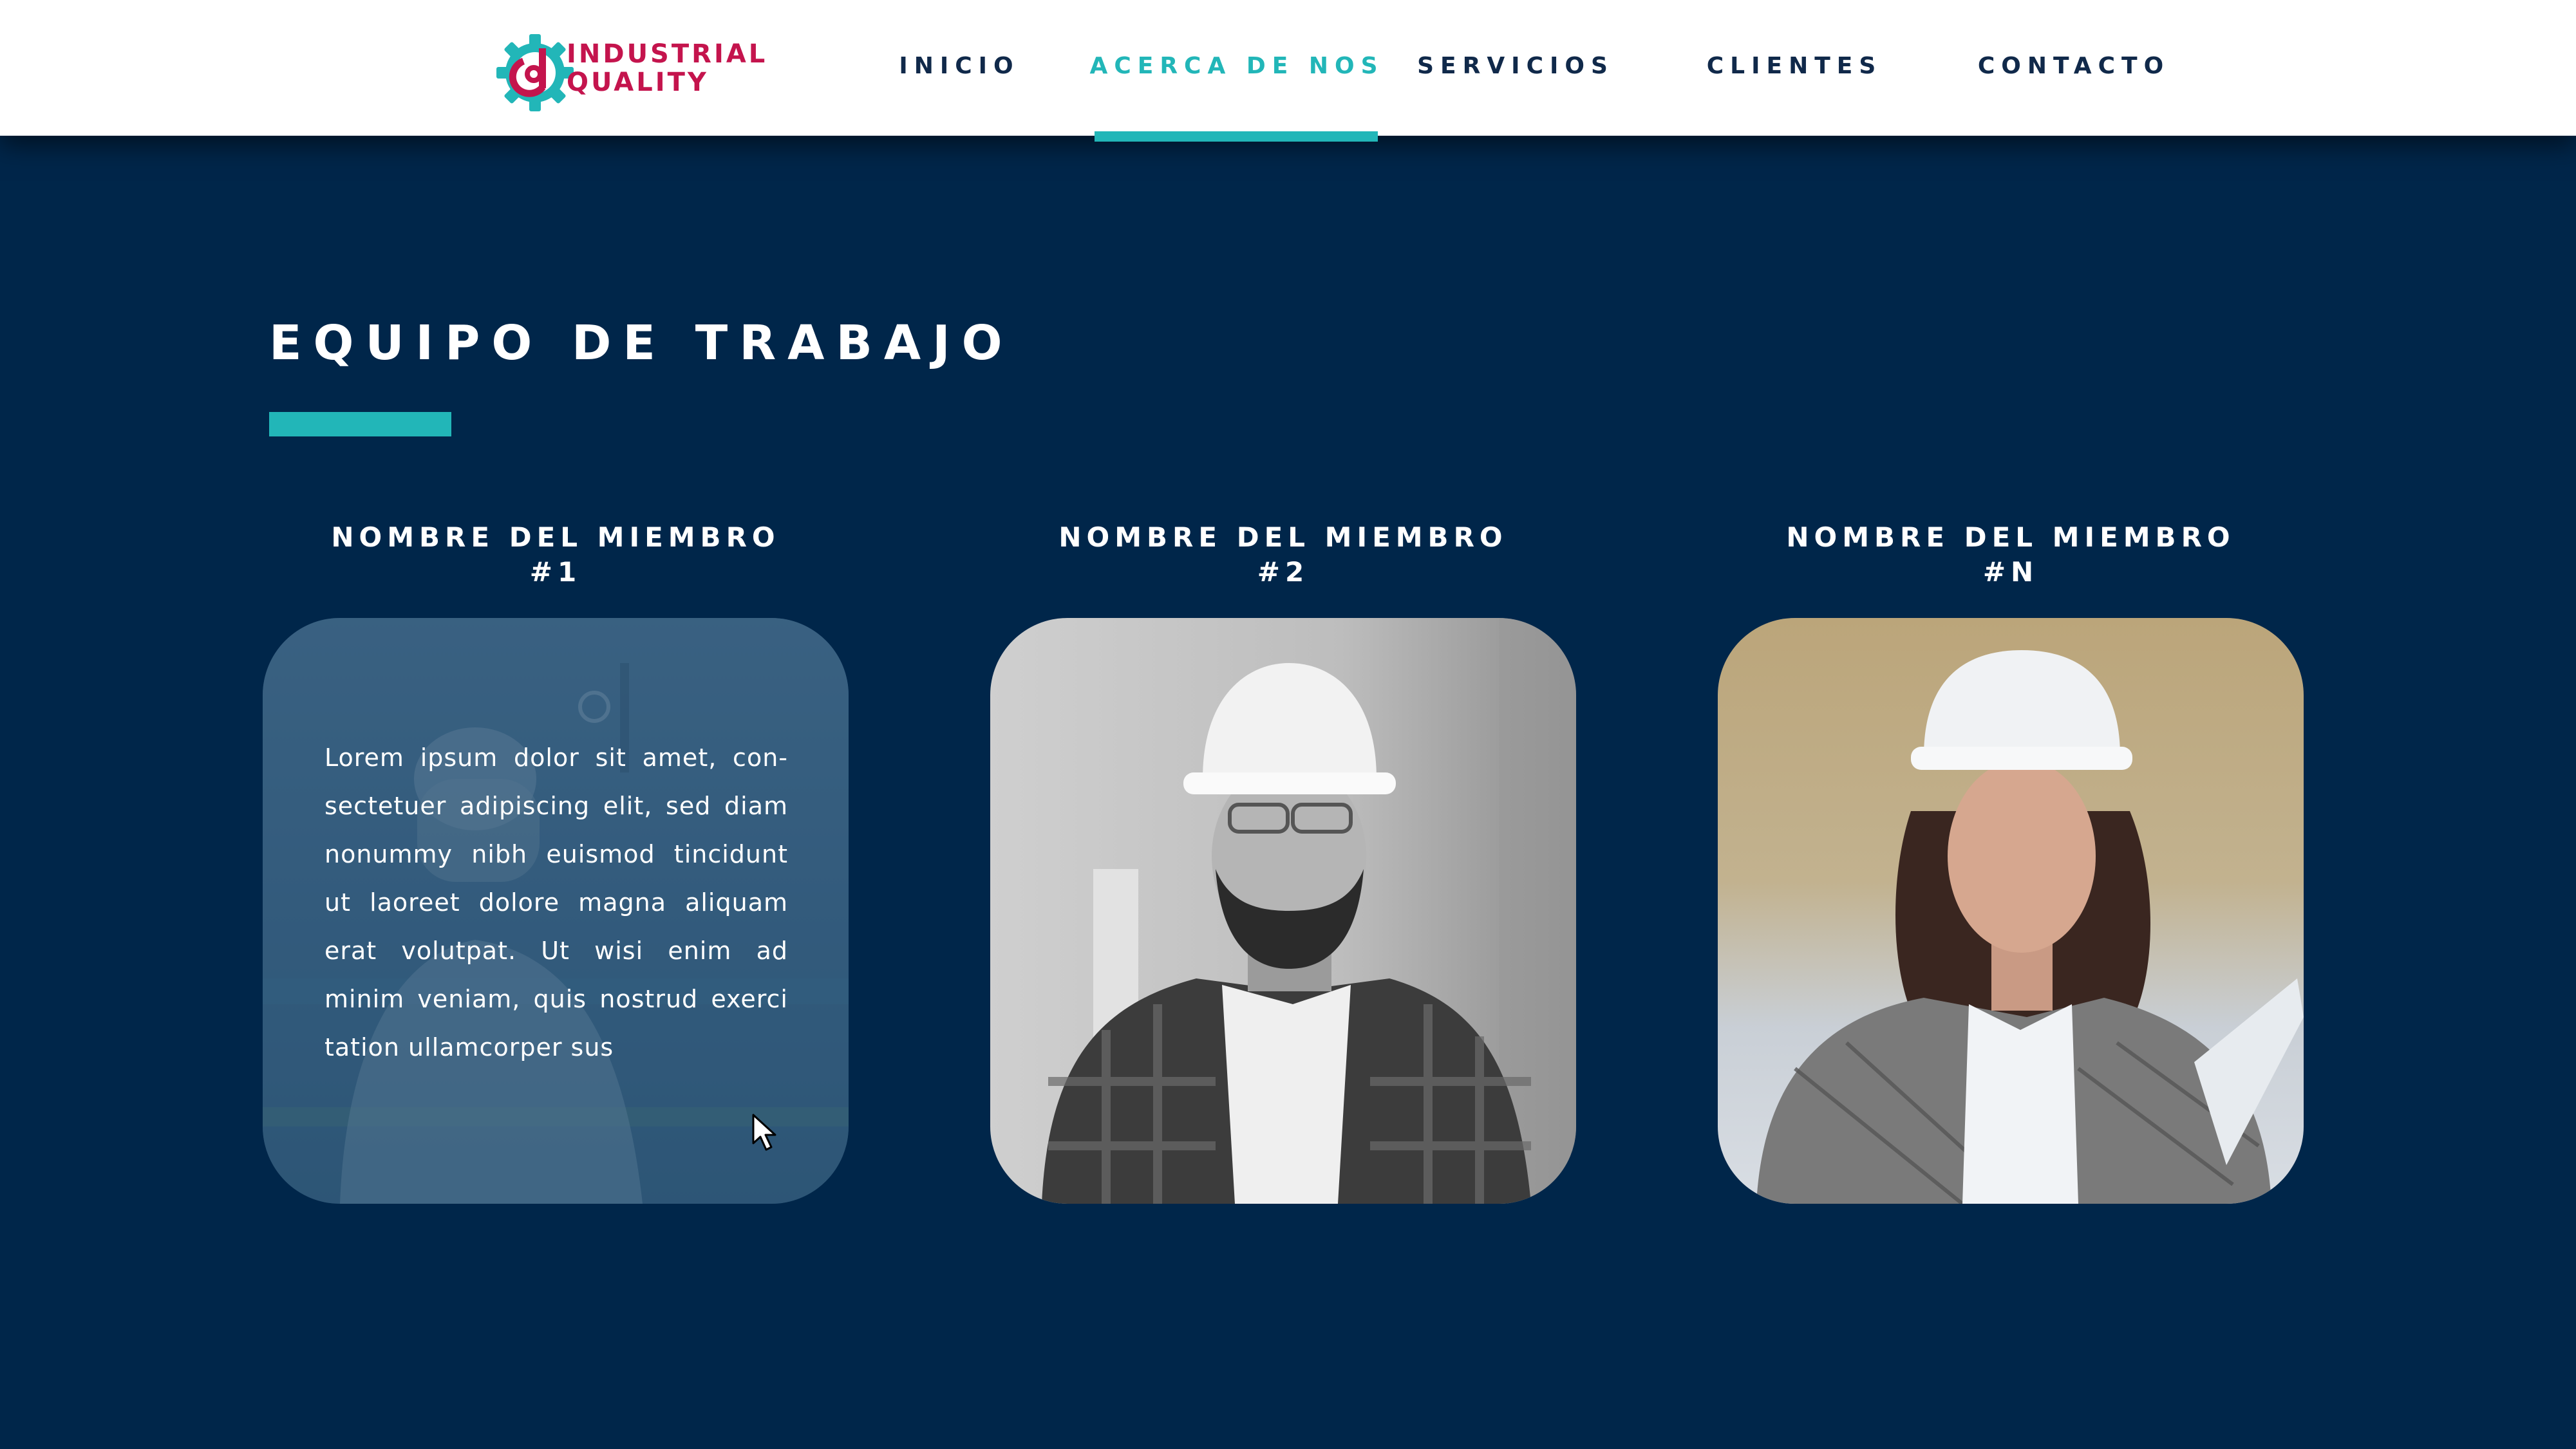  Describe the element at coordinates (2011, 555) in the screenshot. I see `member-name-n: NOMBRE DEL MIEMBRO #N` at that location.